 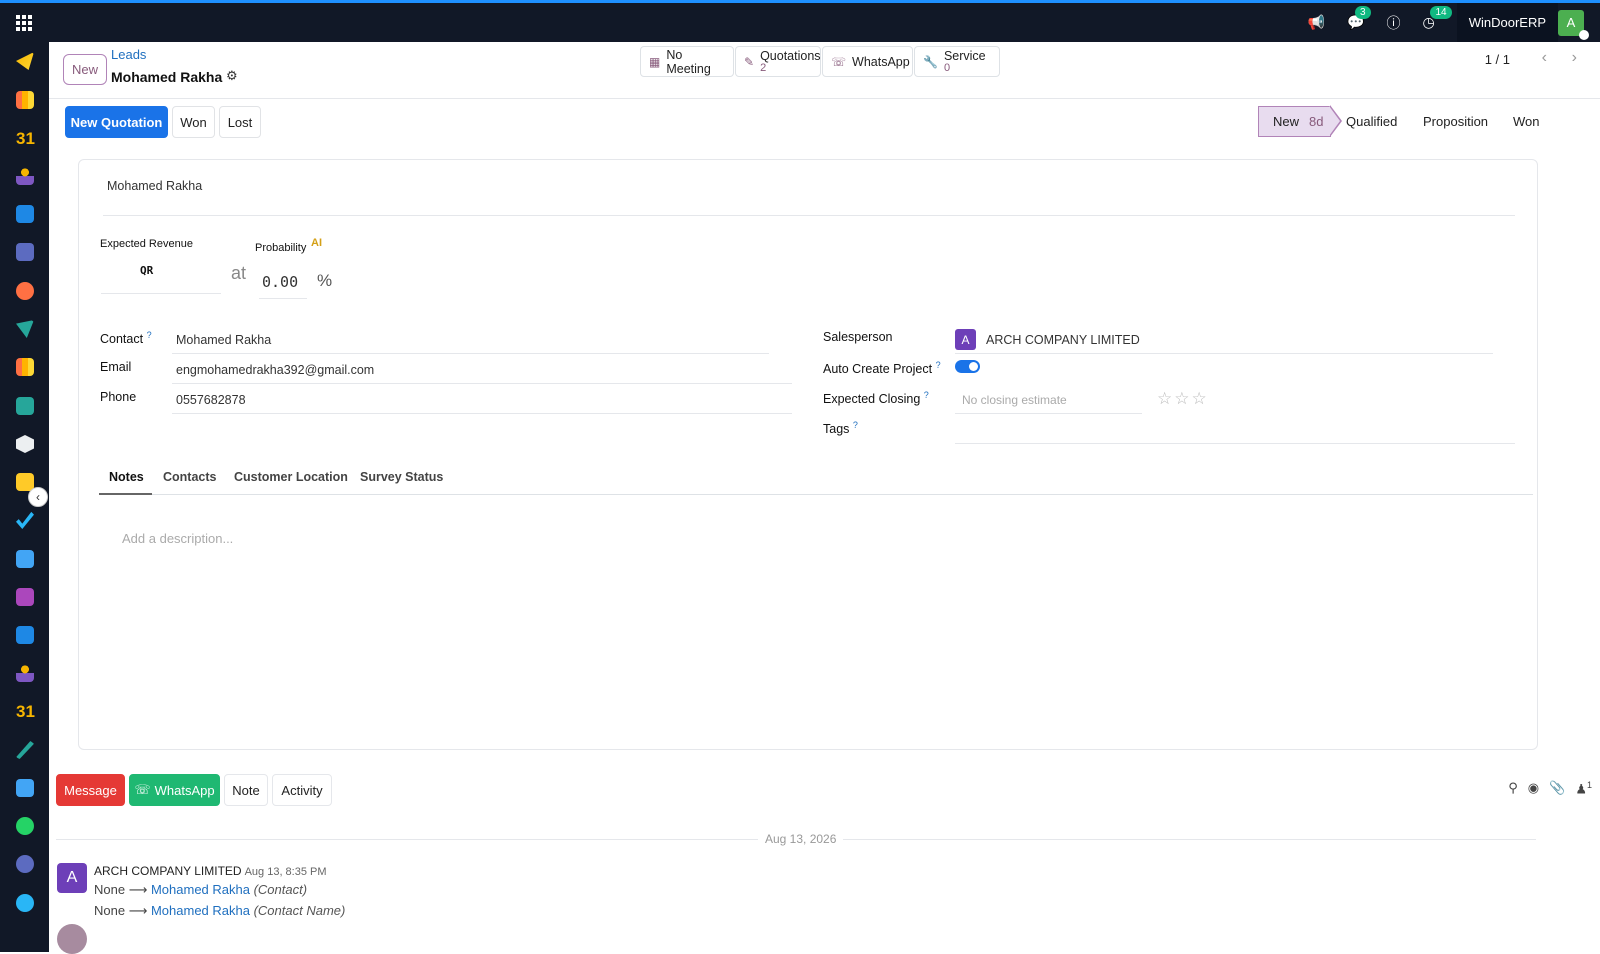 I want to click on stage-new: New 8d, so click(x=1294, y=121).